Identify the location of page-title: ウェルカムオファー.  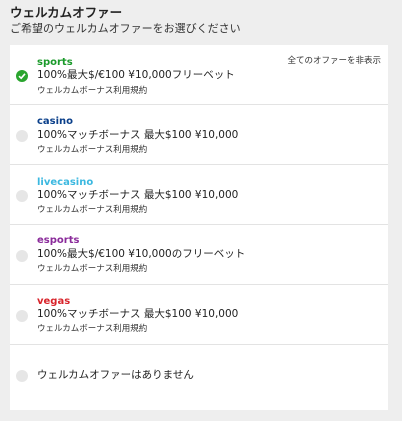
(66, 12).